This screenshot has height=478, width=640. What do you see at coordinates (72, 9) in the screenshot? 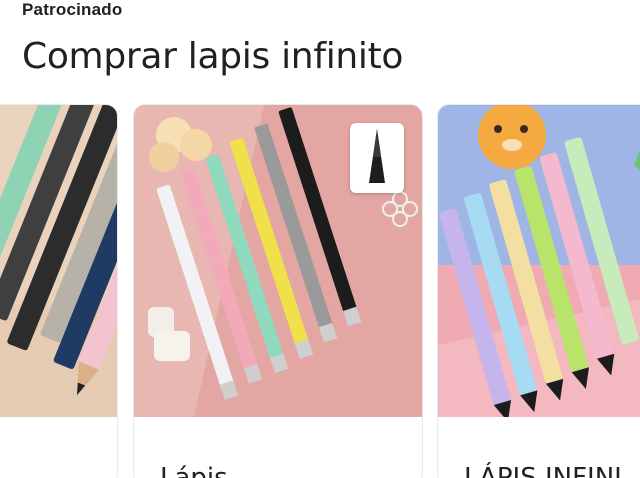
I see `sponsored-label: Patrocinado` at bounding box center [72, 9].